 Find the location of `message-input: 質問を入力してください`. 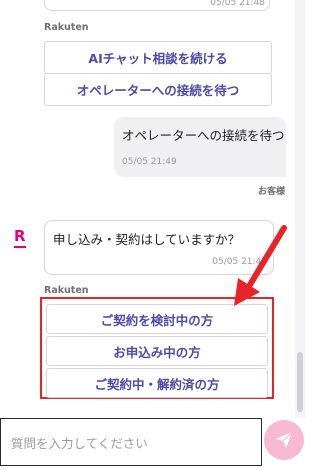

message-input: 質問を入力してください is located at coordinates (131, 442).